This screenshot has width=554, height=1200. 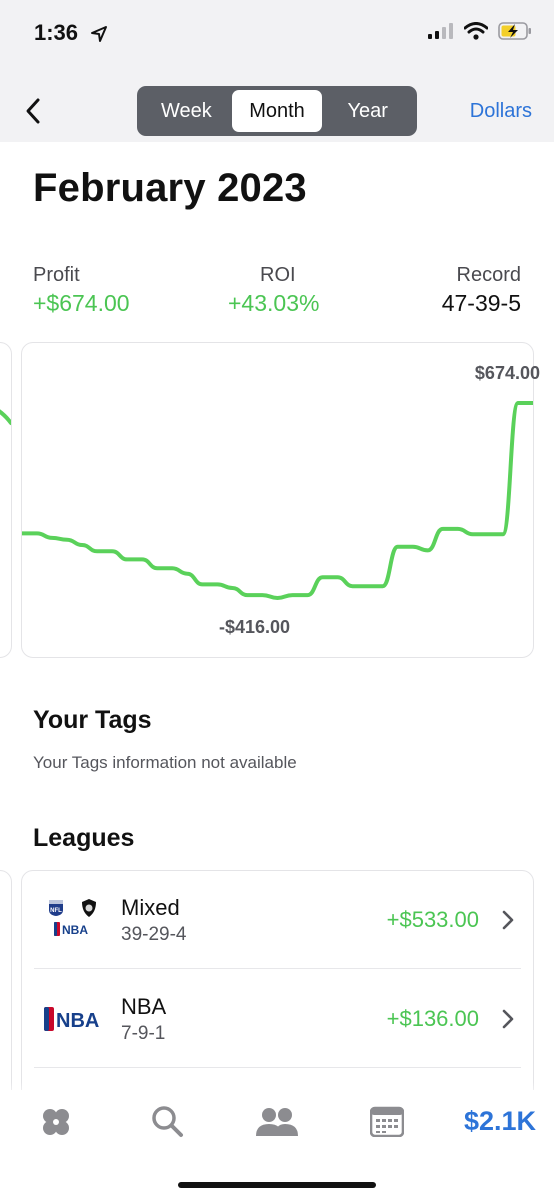 What do you see at coordinates (6, 986) in the screenshot?
I see `previous-leagues-card` at bounding box center [6, 986].